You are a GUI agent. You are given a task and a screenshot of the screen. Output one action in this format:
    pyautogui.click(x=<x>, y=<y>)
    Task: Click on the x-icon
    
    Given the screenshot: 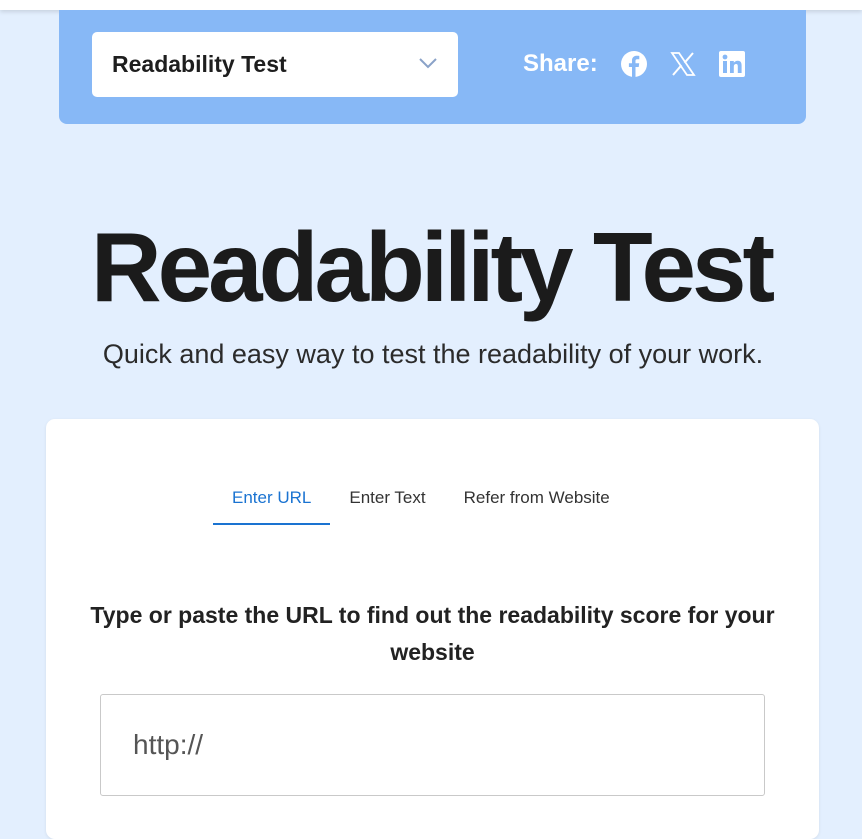 What is the action you would take?
    pyautogui.click(x=683, y=64)
    